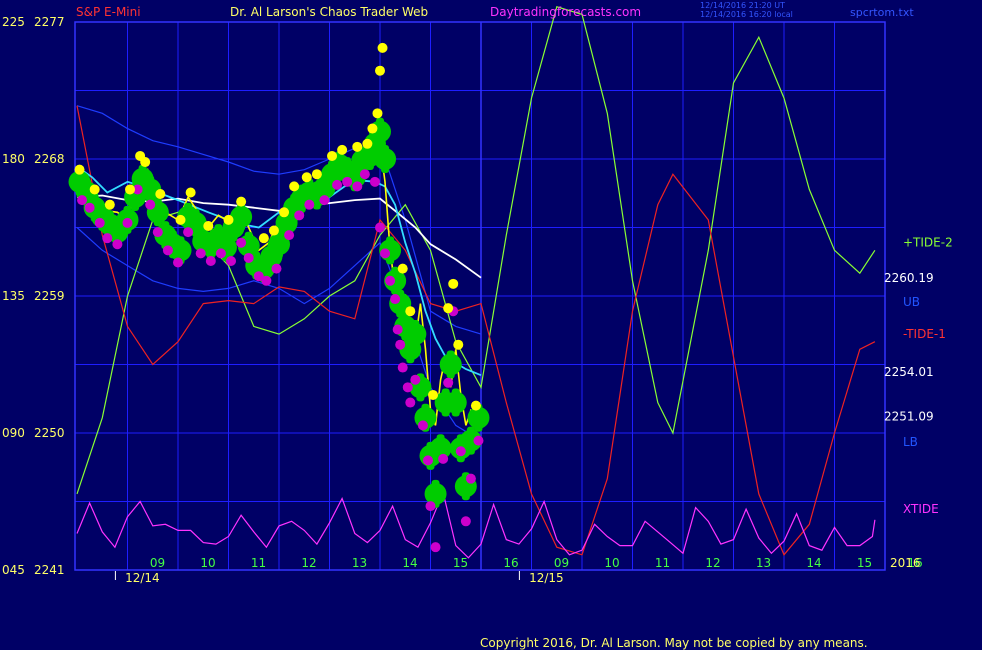 The width and height of the screenshot is (982, 650). I want to click on y-tick-label-left: 135, so click(13, 296).